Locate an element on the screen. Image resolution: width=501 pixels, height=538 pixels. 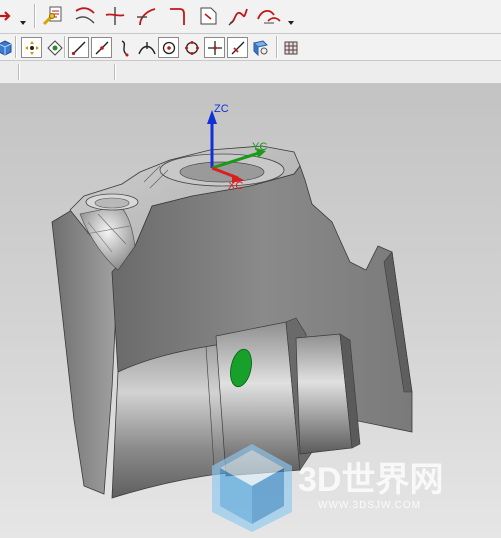
view-cube-icon is located at coordinates (7, 47).